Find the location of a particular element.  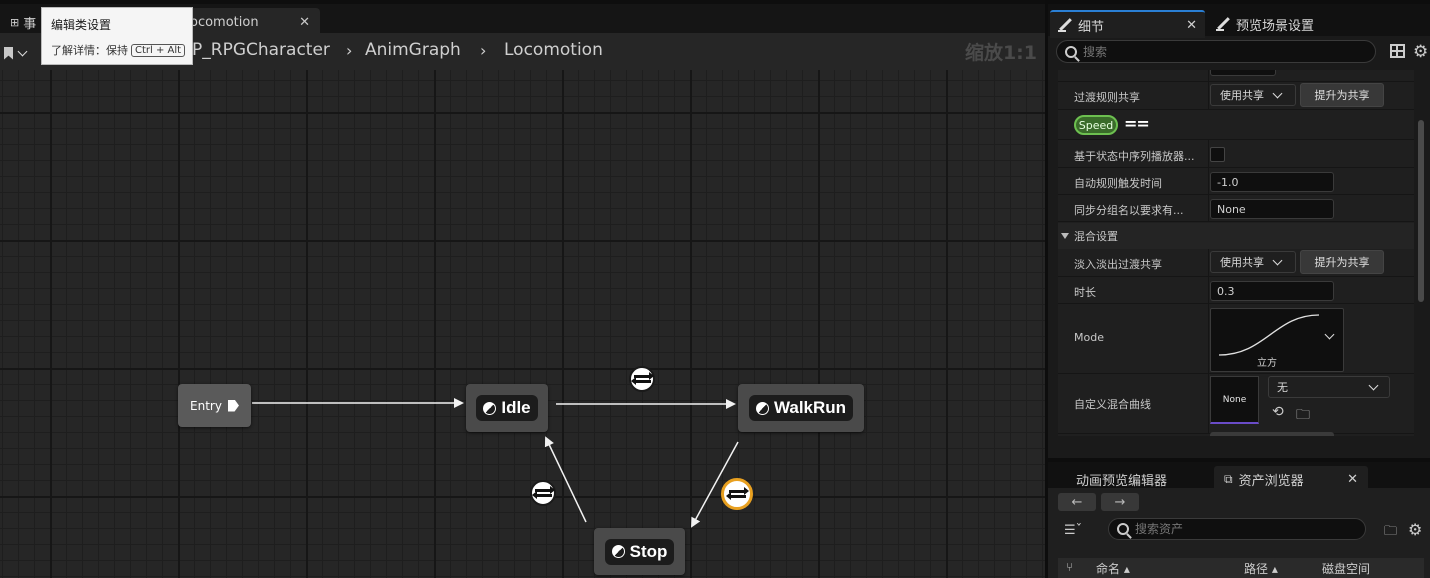

folder-icon: 🗀 is located at coordinates (1390, 533).